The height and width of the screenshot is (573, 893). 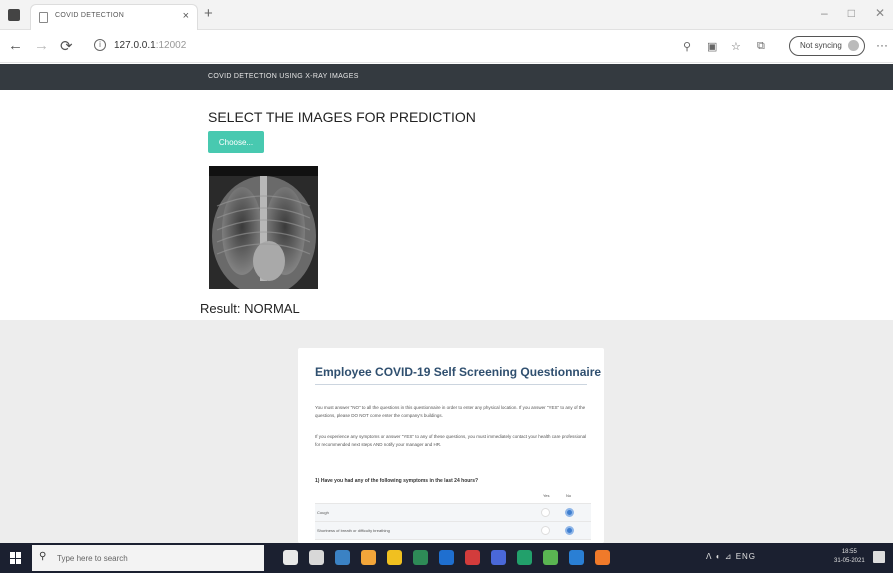 What do you see at coordinates (90, 15) in the screenshot?
I see `tab-title: COVID DETECTION` at bounding box center [90, 15].